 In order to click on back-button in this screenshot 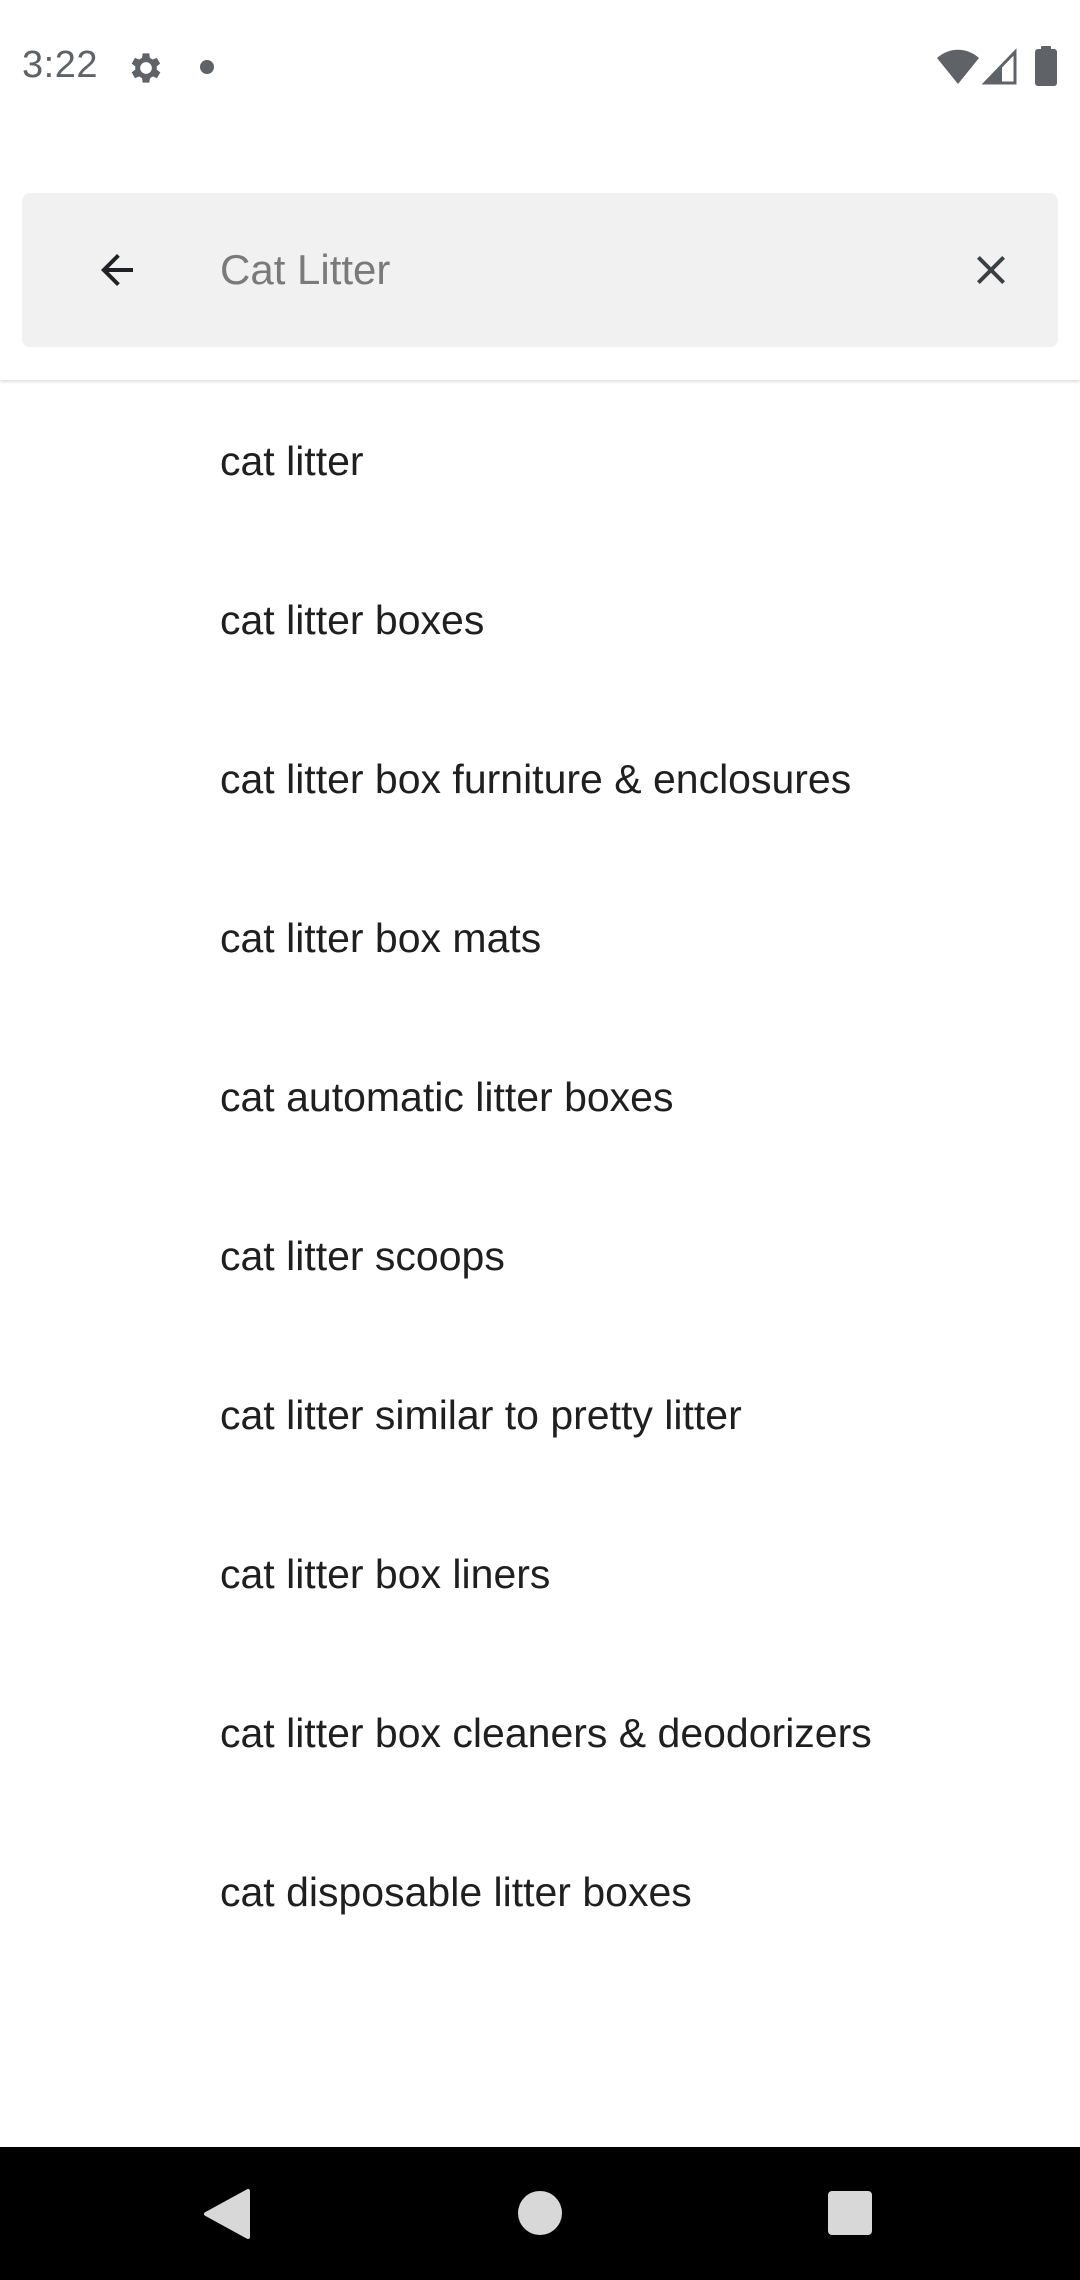, I will do `click(117, 270)`.